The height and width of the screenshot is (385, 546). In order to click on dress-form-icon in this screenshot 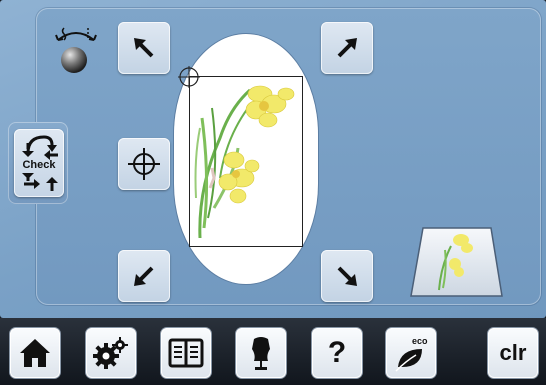, I will do `click(261, 353)`.